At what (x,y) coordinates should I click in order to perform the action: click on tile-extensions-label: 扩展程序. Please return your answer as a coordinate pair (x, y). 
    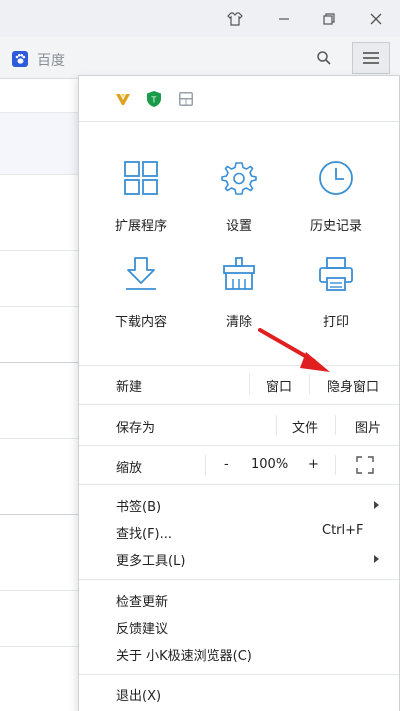
    Looking at the image, I should click on (140, 226).